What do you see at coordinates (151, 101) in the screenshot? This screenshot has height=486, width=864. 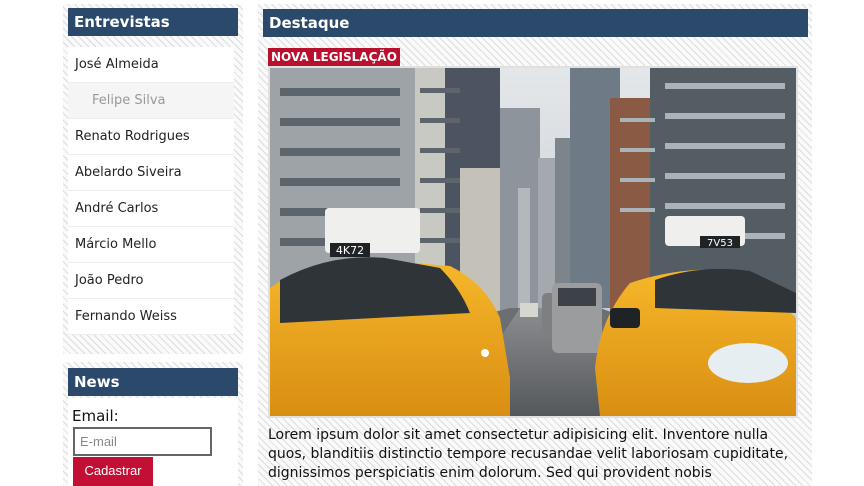 I see `list-item: Felipe Silva` at bounding box center [151, 101].